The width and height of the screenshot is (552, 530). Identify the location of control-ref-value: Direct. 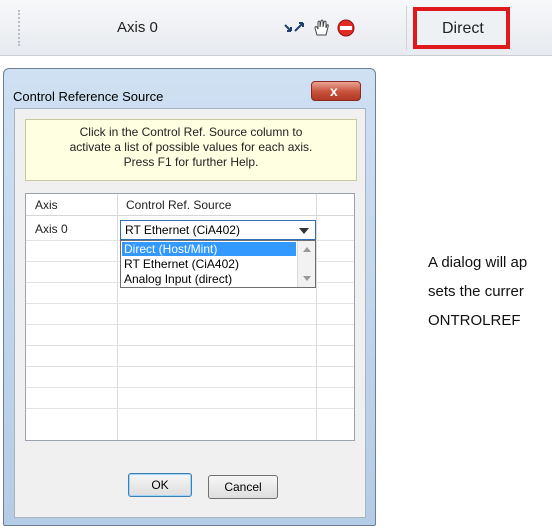
(463, 28).